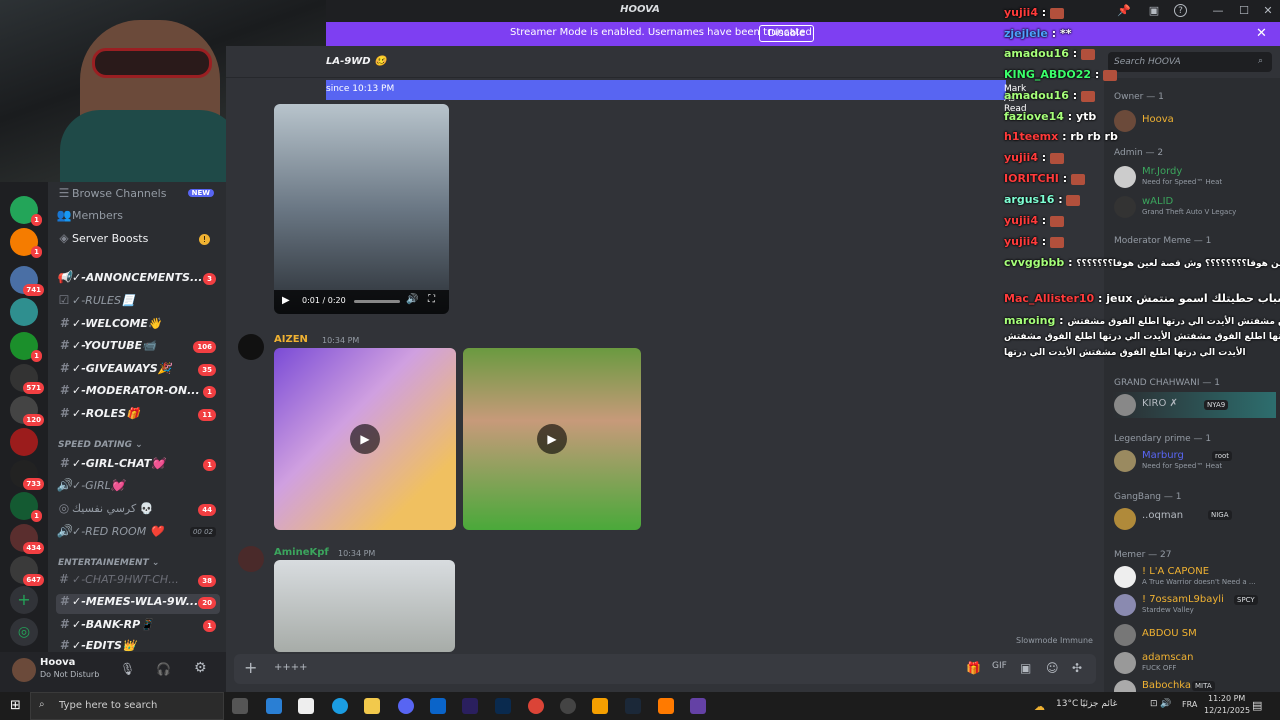 This screenshot has width=1280, height=720. I want to click on apps-icon: ✣, so click(1077, 668).